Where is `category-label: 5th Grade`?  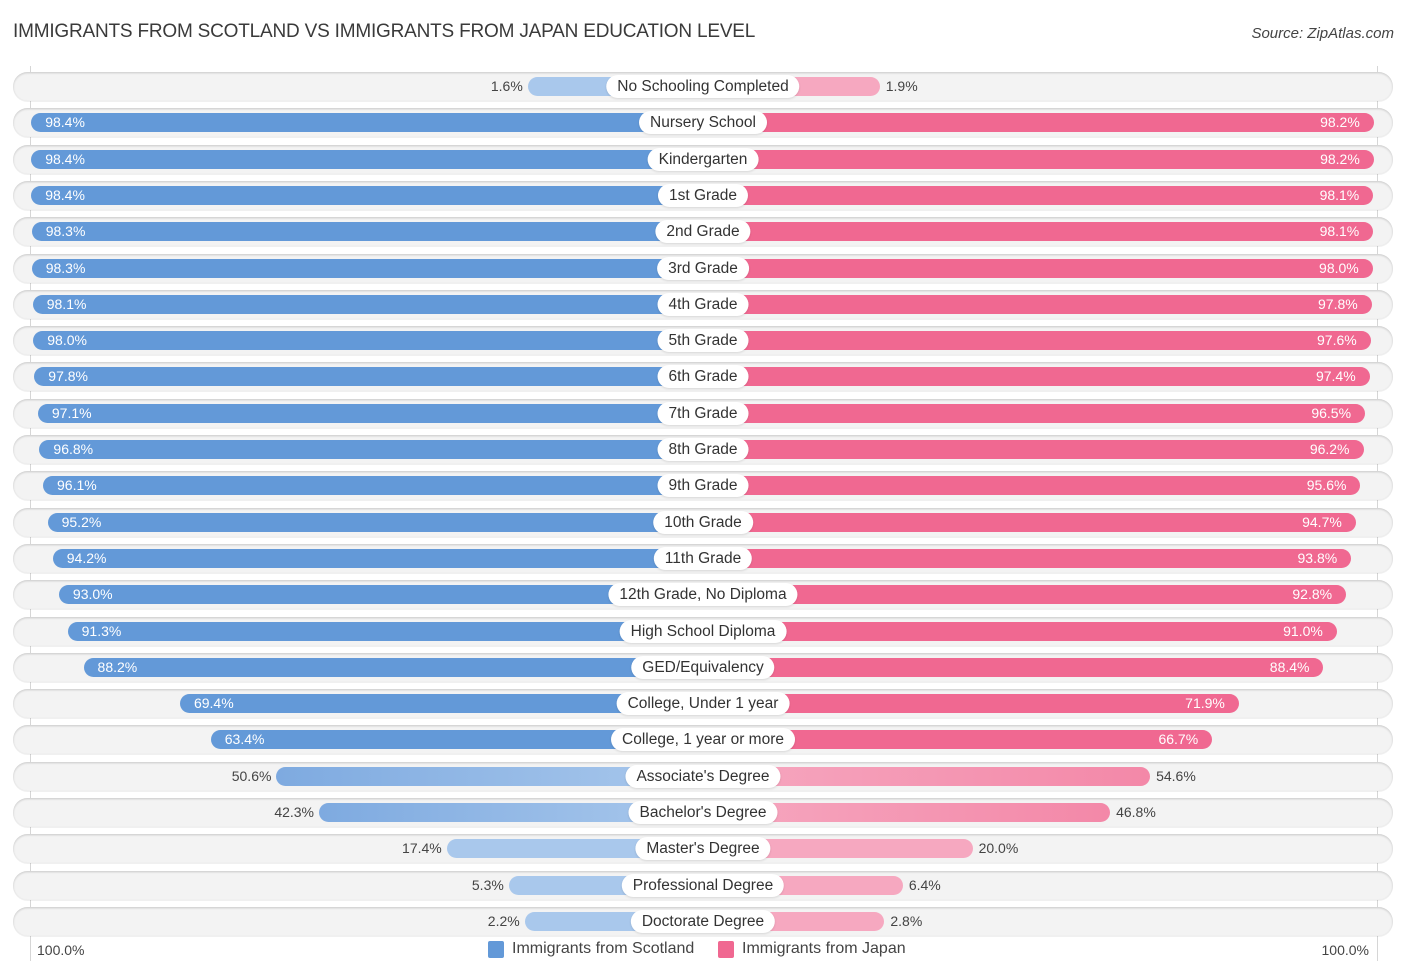
category-label: 5th Grade is located at coordinates (703, 340).